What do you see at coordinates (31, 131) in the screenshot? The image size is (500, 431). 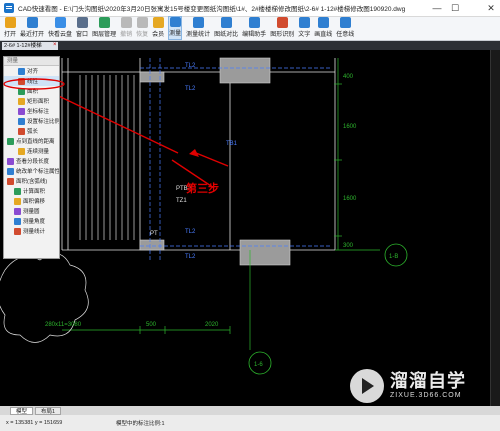 I see `measure-item-arc: 弧长` at bounding box center [31, 131].